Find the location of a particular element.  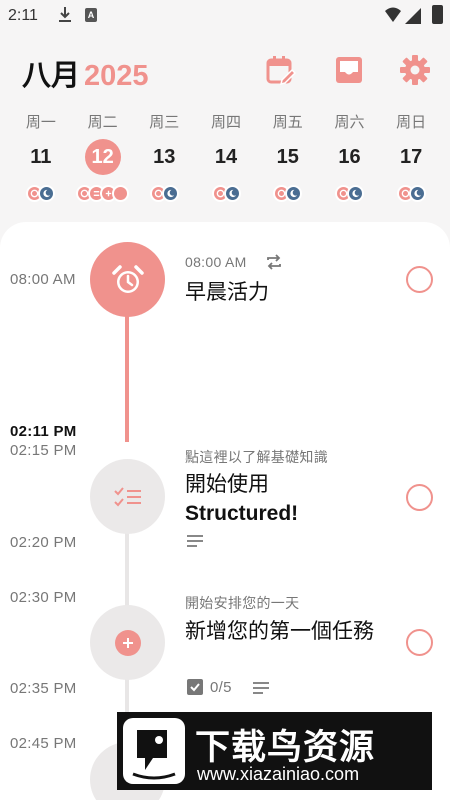

gear-icon is located at coordinates (415, 70).